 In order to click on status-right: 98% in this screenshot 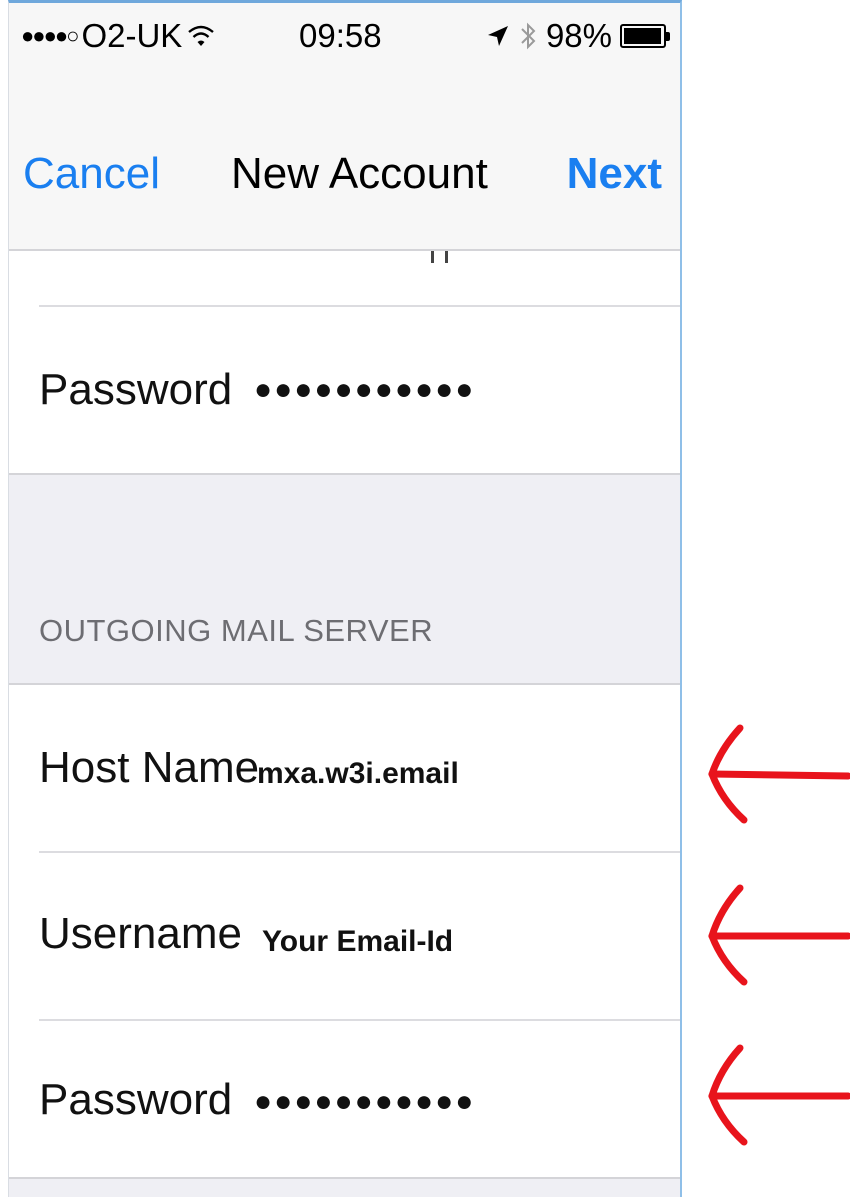, I will do `click(578, 36)`.